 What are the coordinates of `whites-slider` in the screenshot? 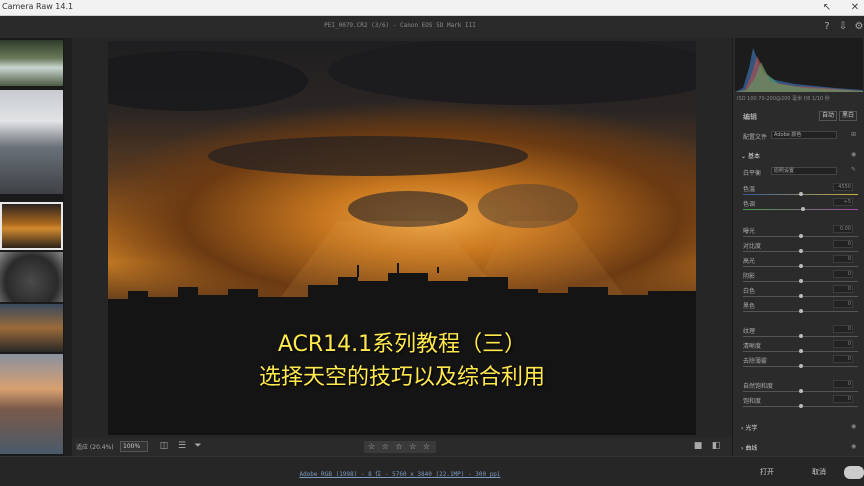 It's located at (800, 296).